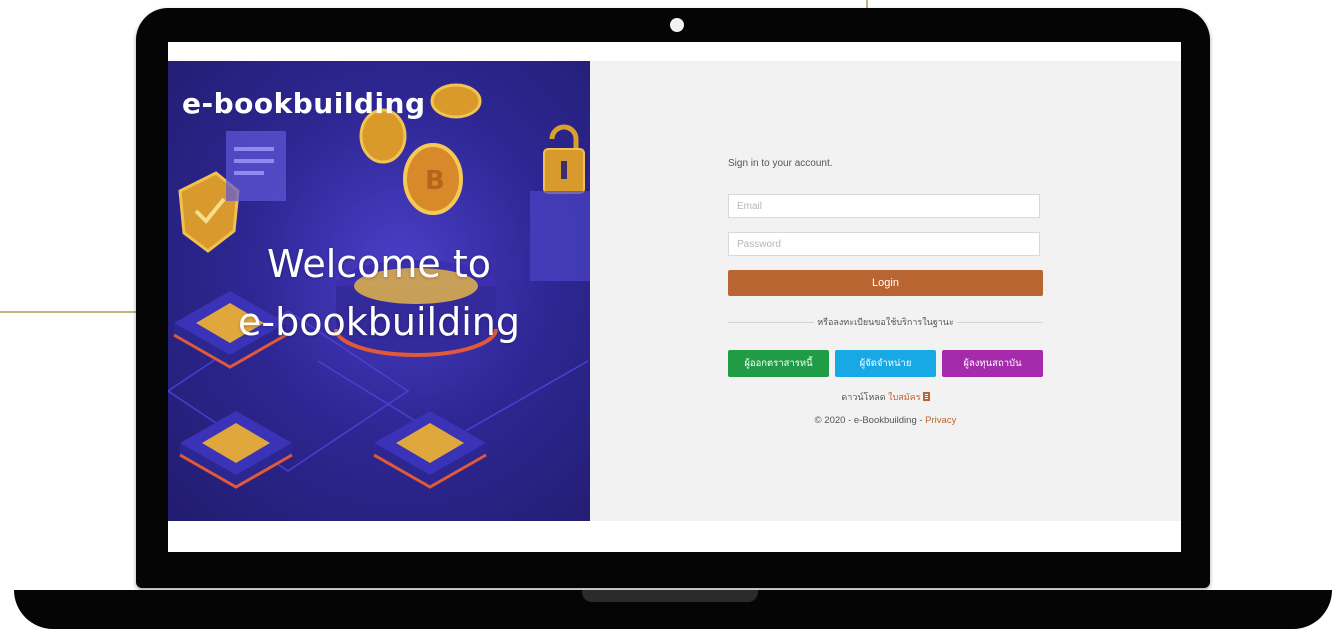 This screenshot has height=629, width=1337. I want to click on coin-icon, so click(456, 101).